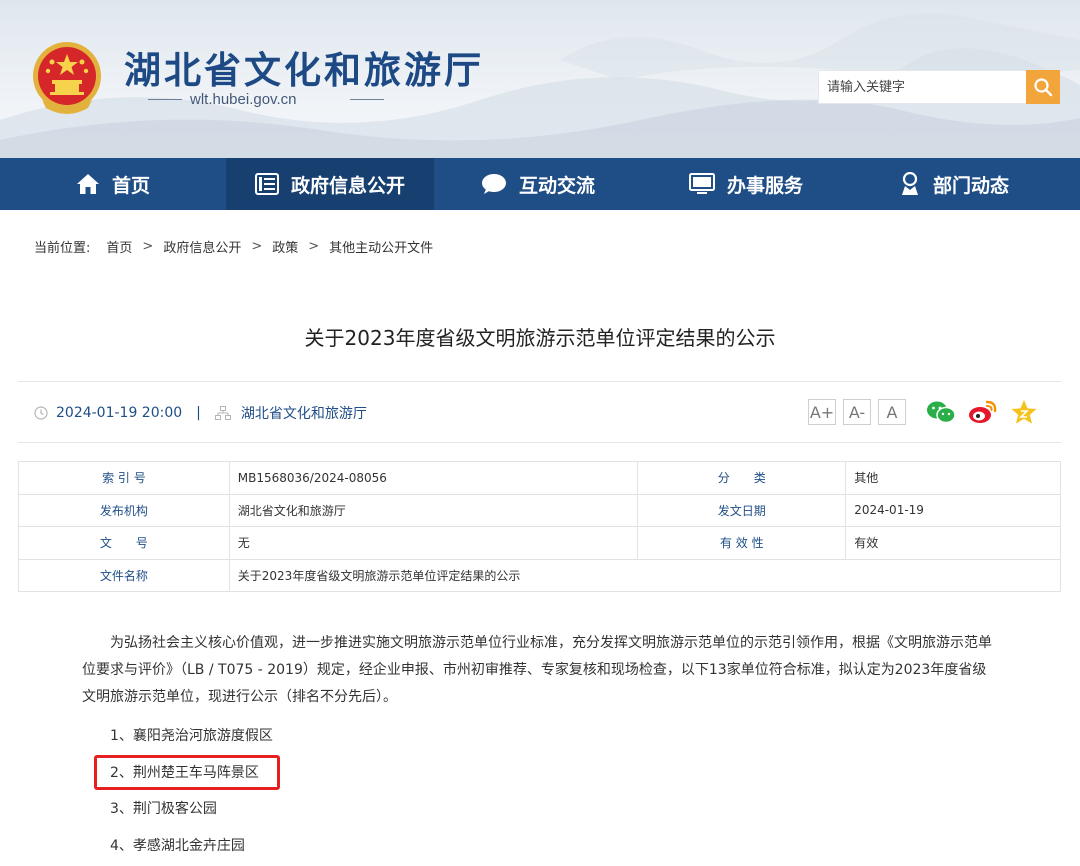 The width and height of the screenshot is (1080, 866). What do you see at coordinates (367, 99) in the screenshot?
I see `domain-dash-right` at bounding box center [367, 99].